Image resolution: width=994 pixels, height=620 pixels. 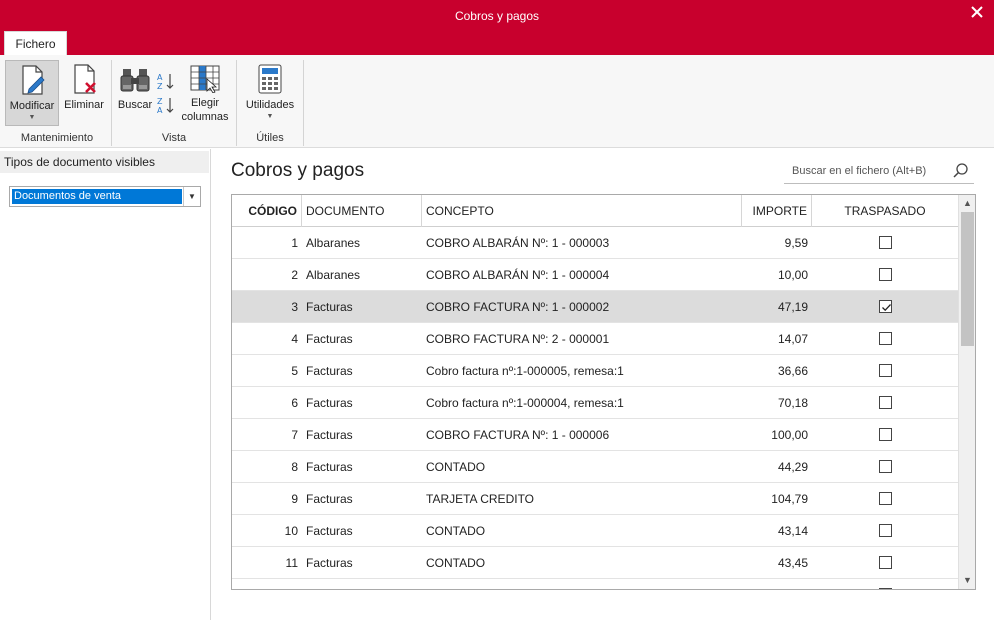 I want to click on search-input: Buscar en el fichero (Alt+B), so click(x=879, y=170).